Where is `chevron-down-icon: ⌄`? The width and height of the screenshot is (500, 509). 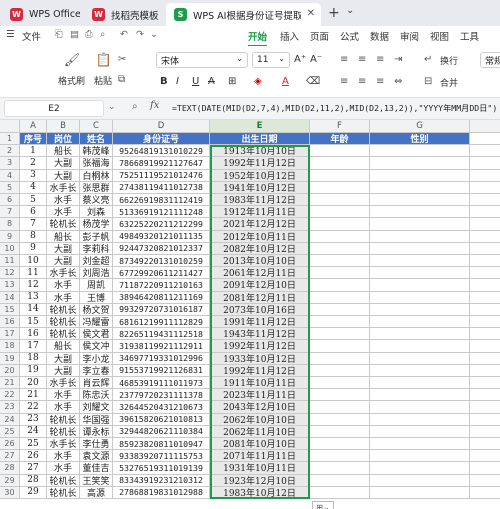
chevron-down-icon: ⌄ is located at coordinates (350, 10).